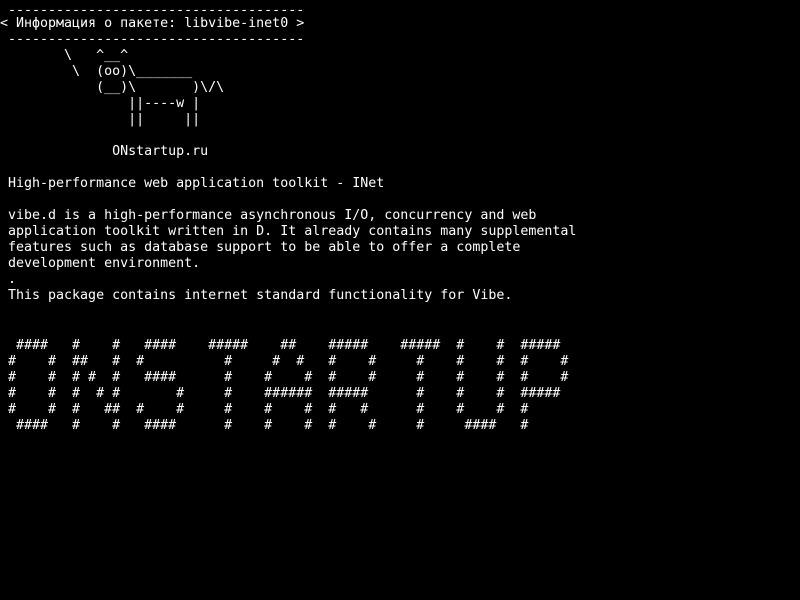  What do you see at coordinates (284, 361) in the screenshot?
I see `banner-line: # # ## # # # # # # # # # # # #` at bounding box center [284, 361].